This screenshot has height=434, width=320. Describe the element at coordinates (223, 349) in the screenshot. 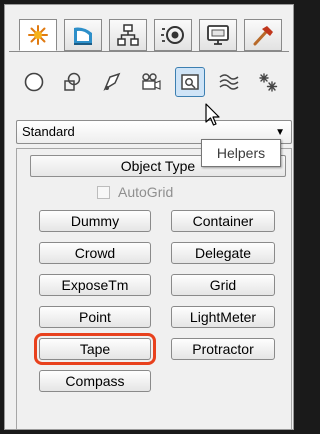

I see `protractor-button: Protractor` at that location.